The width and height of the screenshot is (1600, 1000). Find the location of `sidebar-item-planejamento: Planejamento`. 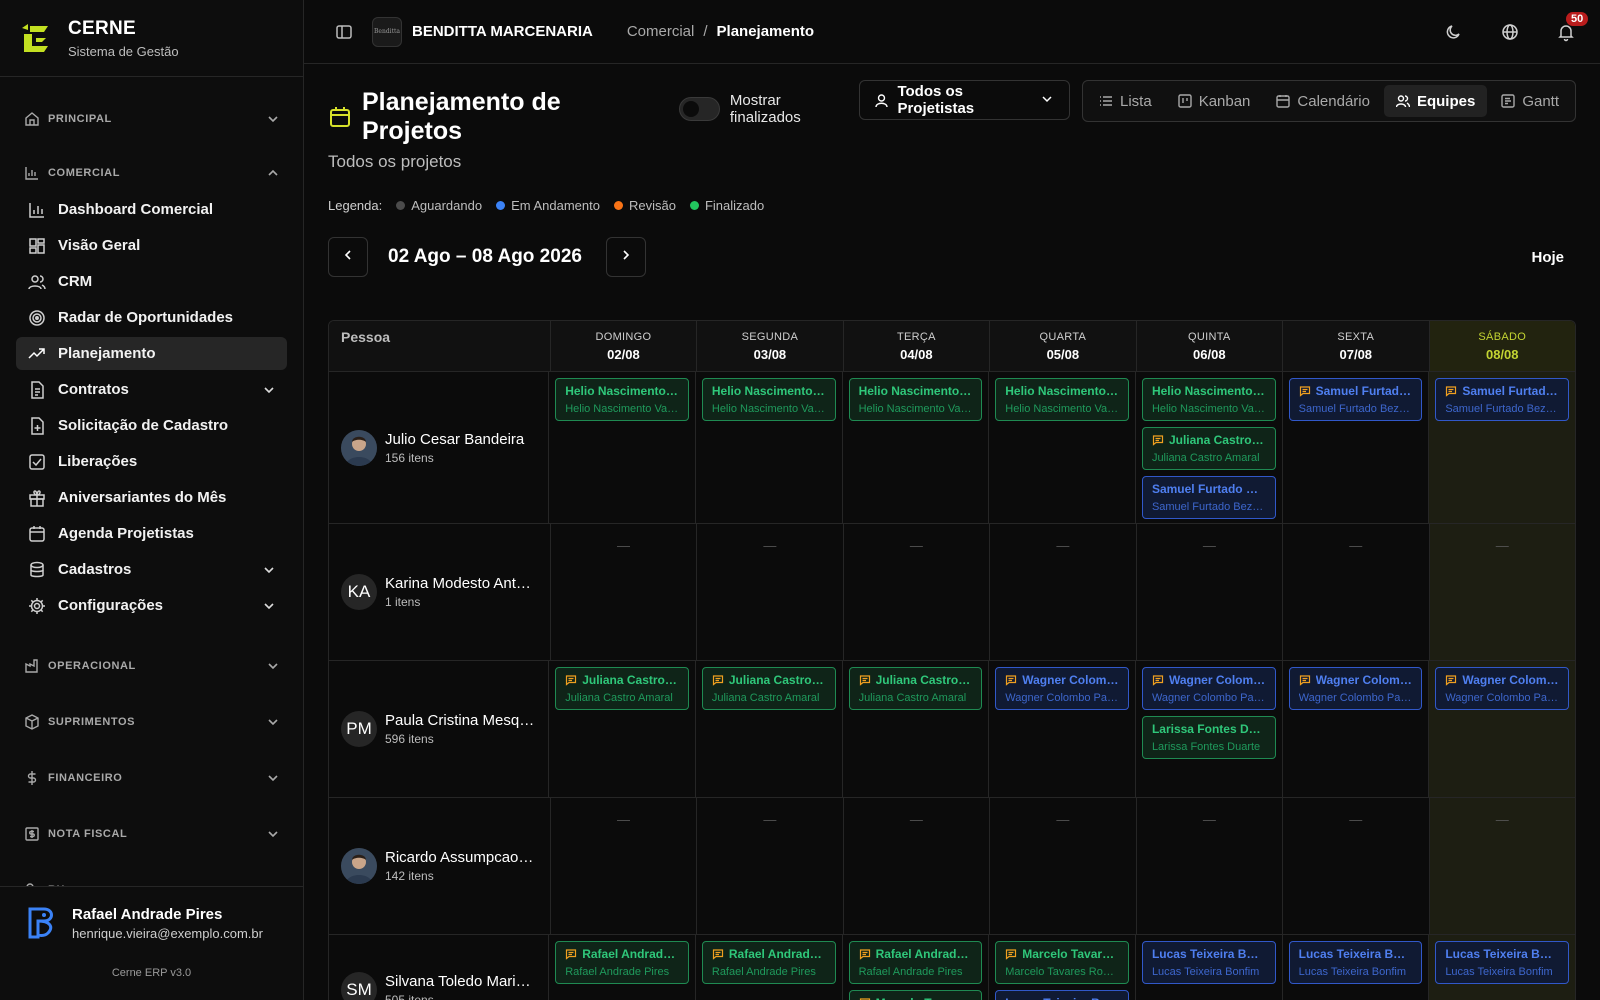

sidebar-item-planejamento: Planejamento is located at coordinates (151, 353).